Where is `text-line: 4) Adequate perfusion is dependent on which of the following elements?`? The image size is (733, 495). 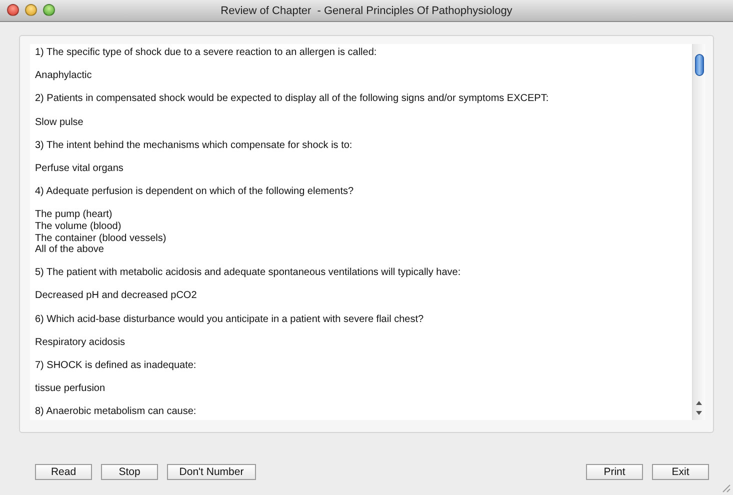 text-line: 4) Adequate perfusion is dependent on which of the following elements? is located at coordinates (195, 192).